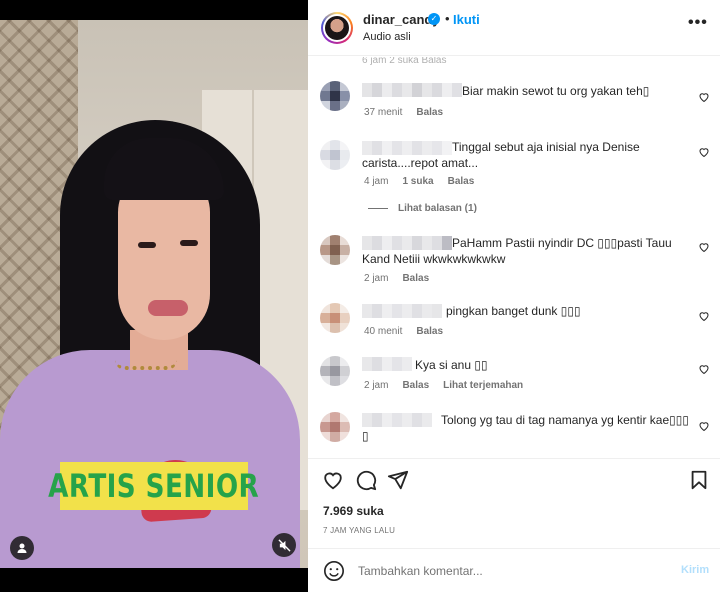 This screenshot has width=720, height=592. Describe the element at coordinates (337, 28) in the screenshot. I see `author-avatar` at that location.